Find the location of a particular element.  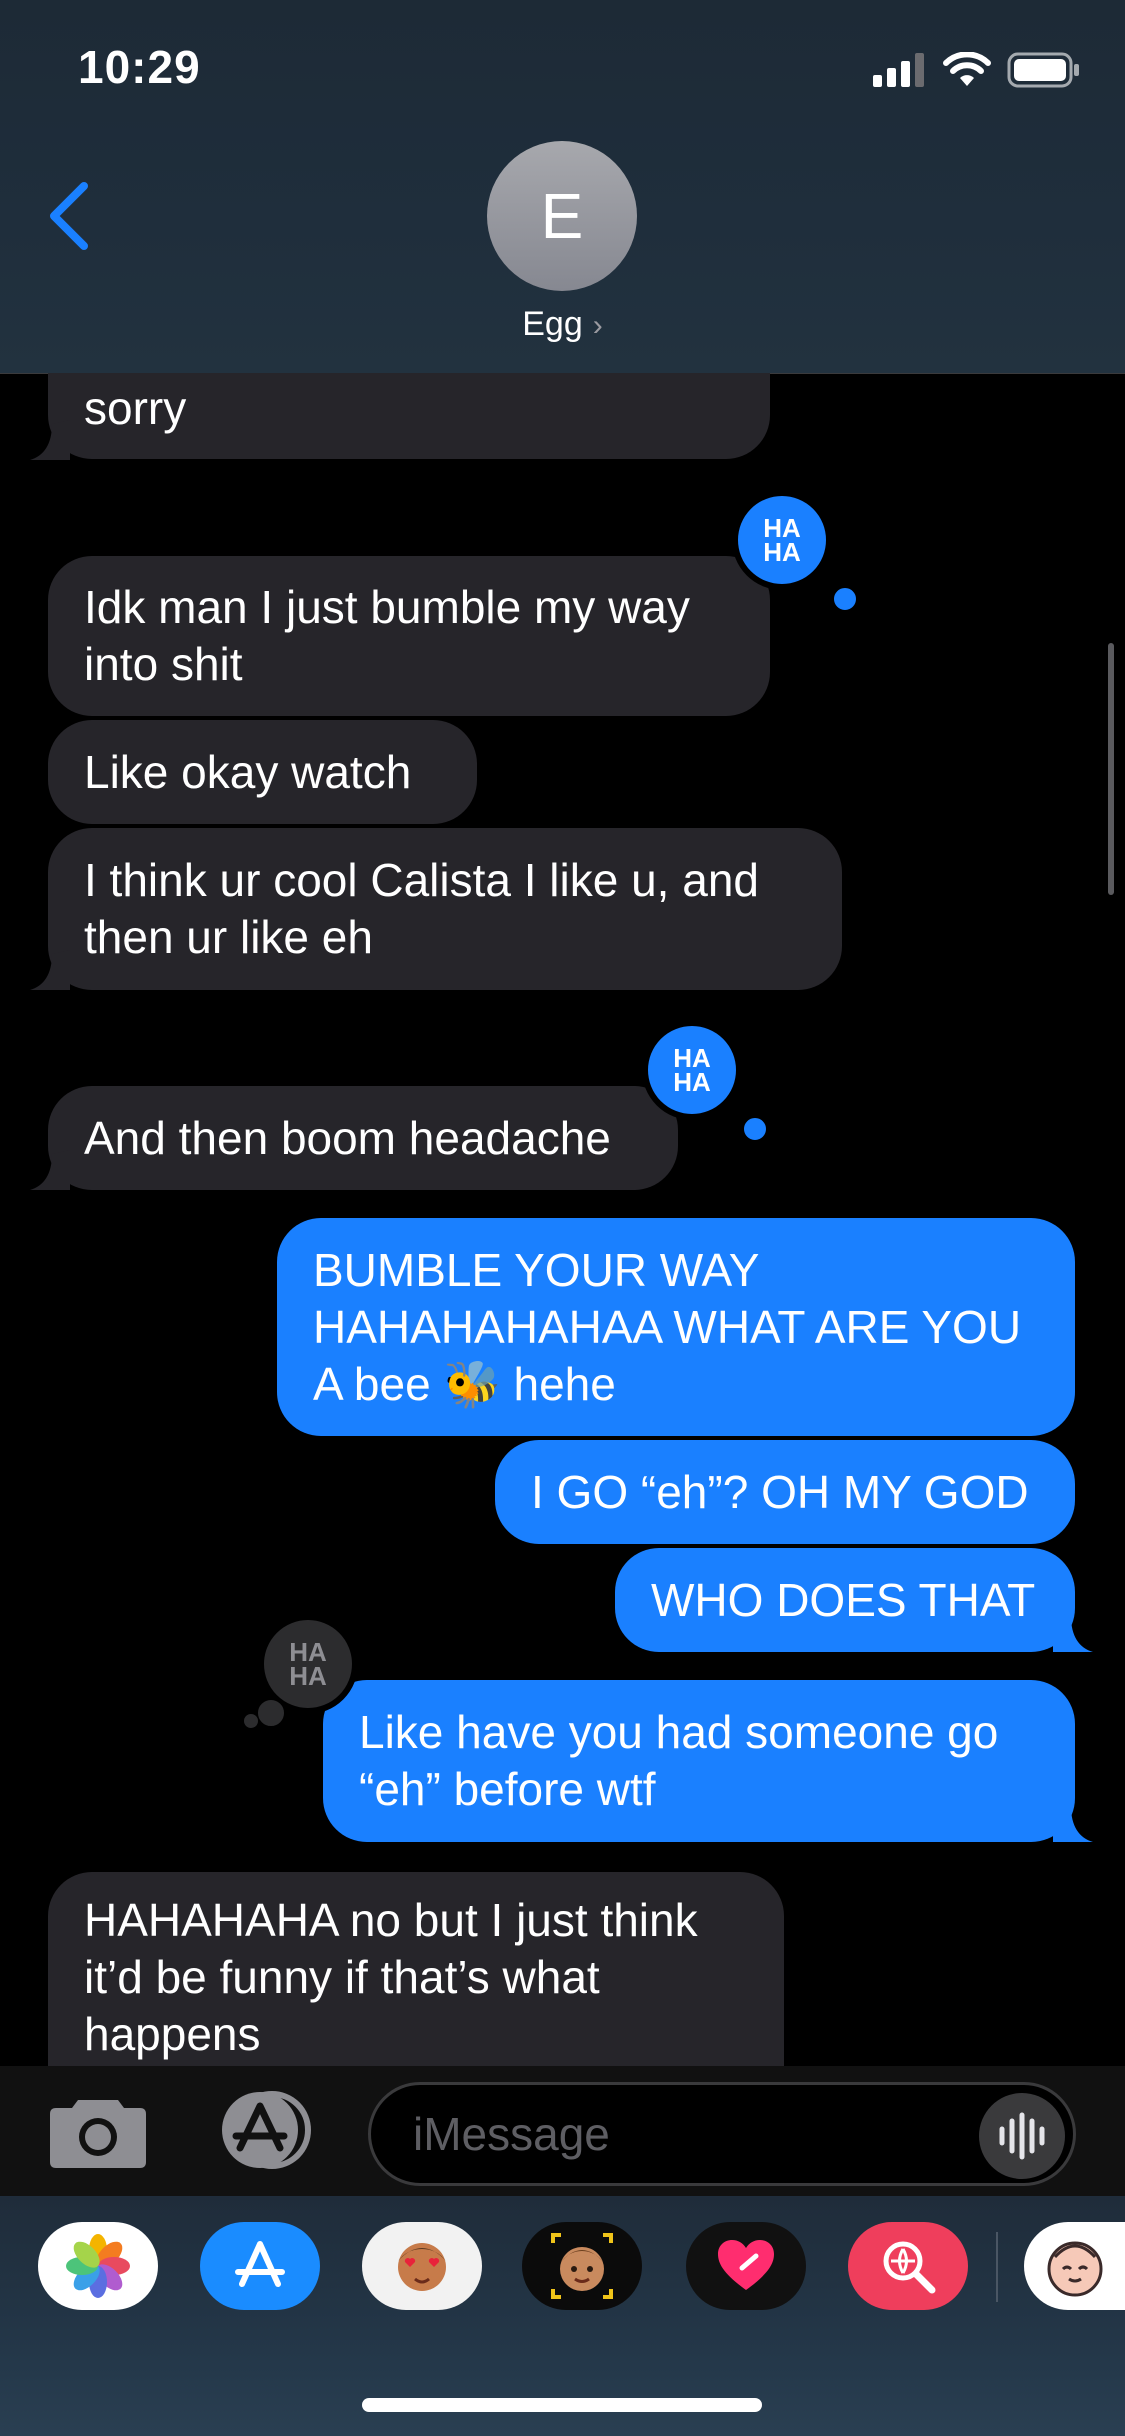

sent-message: WHO DOES THAT is located at coordinates (845, 1600).